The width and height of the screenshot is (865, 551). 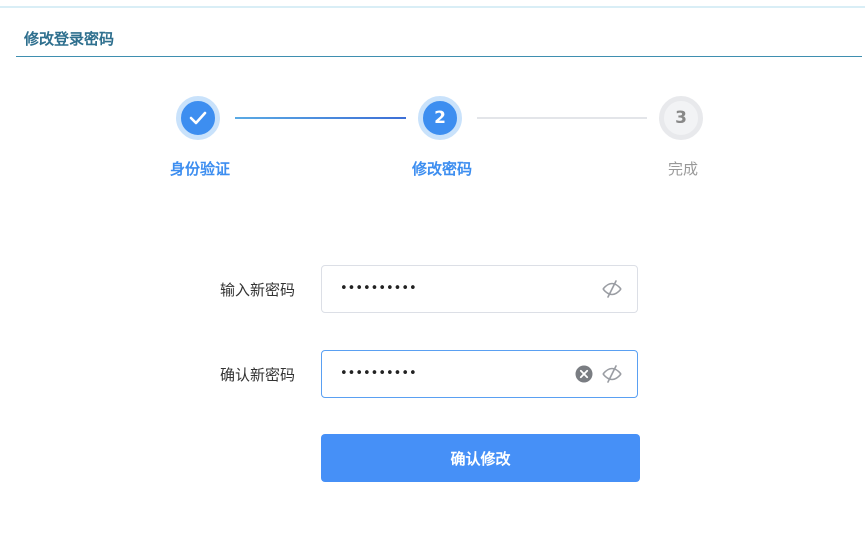 I want to click on confirm-password-label: 确认新密码, so click(x=258, y=375).